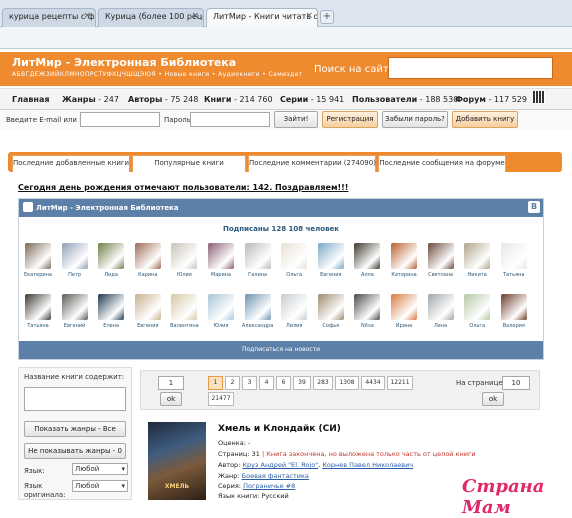  What do you see at coordinates (232, 383) in the screenshot?
I see `page-link: 2` at bounding box center [232, 383].